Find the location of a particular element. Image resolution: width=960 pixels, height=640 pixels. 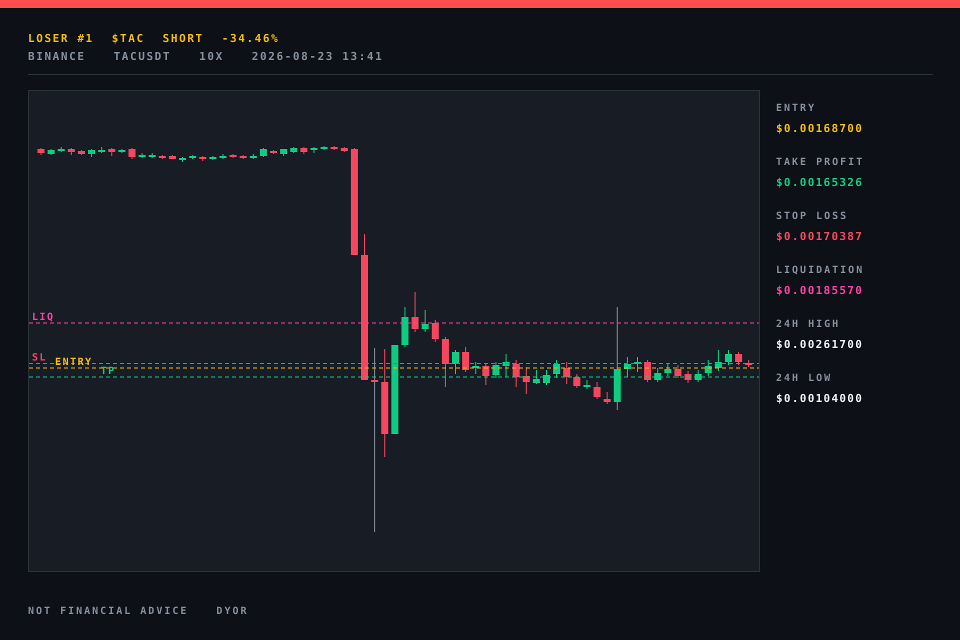

stat-label: TAKE PROFIT is located at coordinates (820, 163).